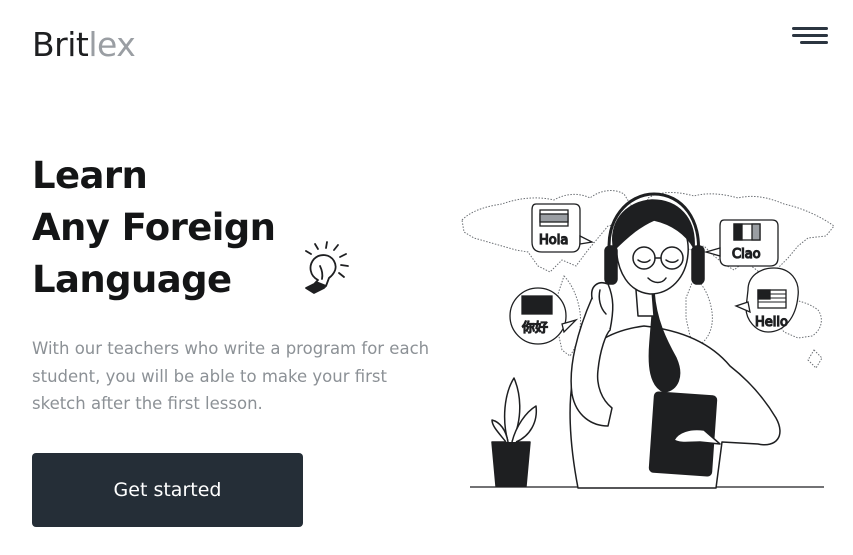 The width and height of the screenshot is (853, 555). Describe the element at coordinates (746, 254) in the screenshot. I see `bubble-ciao-text: Ciao` at that location.